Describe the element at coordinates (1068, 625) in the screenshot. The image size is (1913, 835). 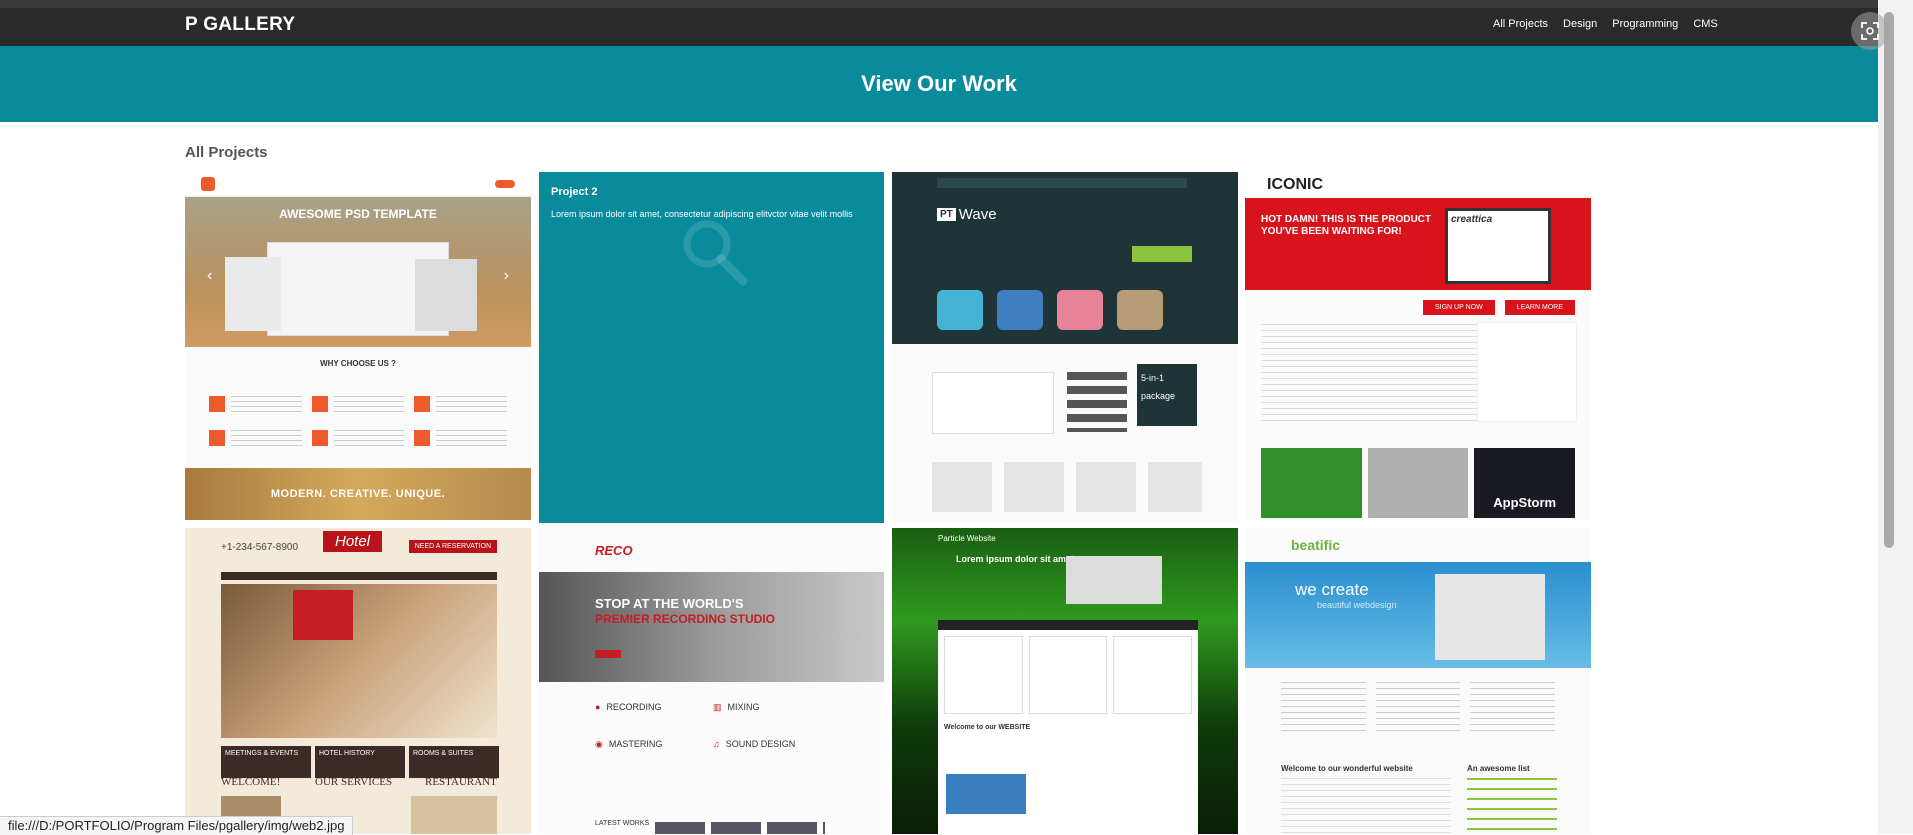
I see `particle-nav` at that location.